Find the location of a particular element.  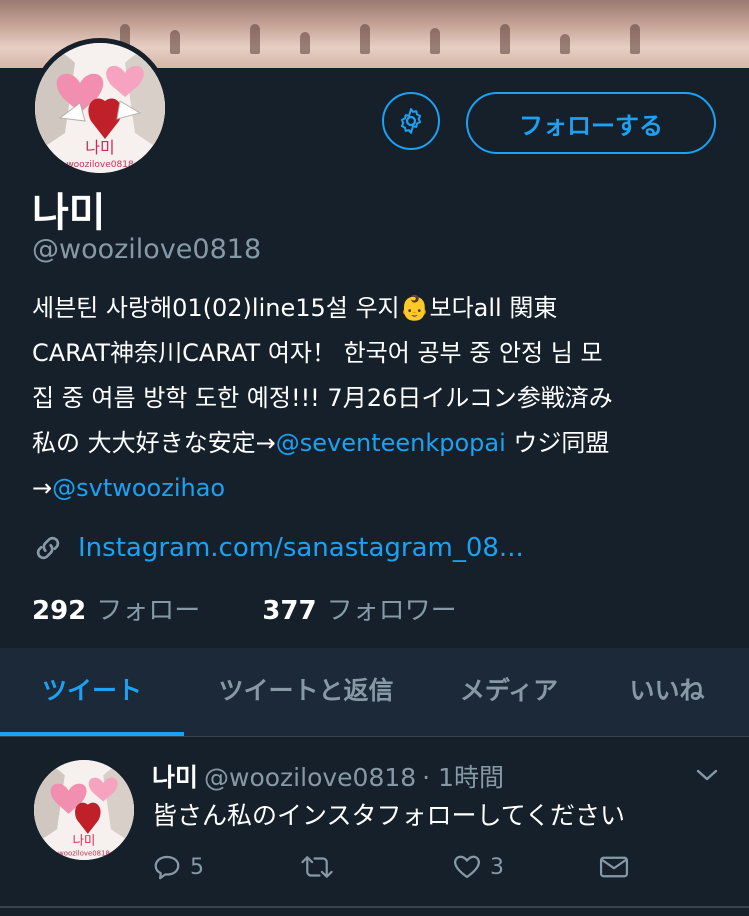

following-count: 292 is located at coordinates (59, 611).